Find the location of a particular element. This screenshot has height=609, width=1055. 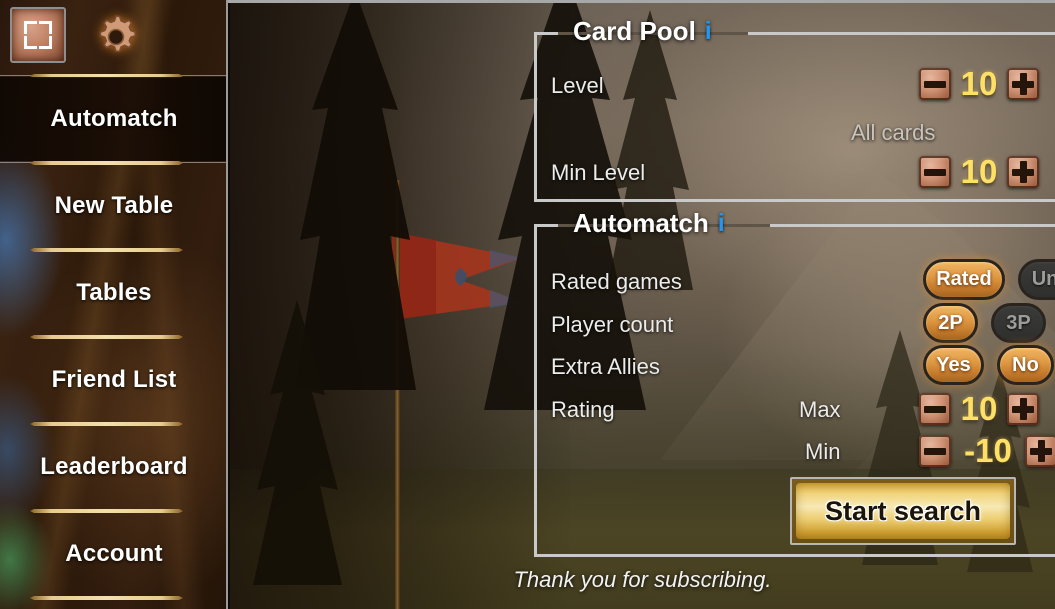

all-cards-text: All cards is located at coordinates (893, 132).